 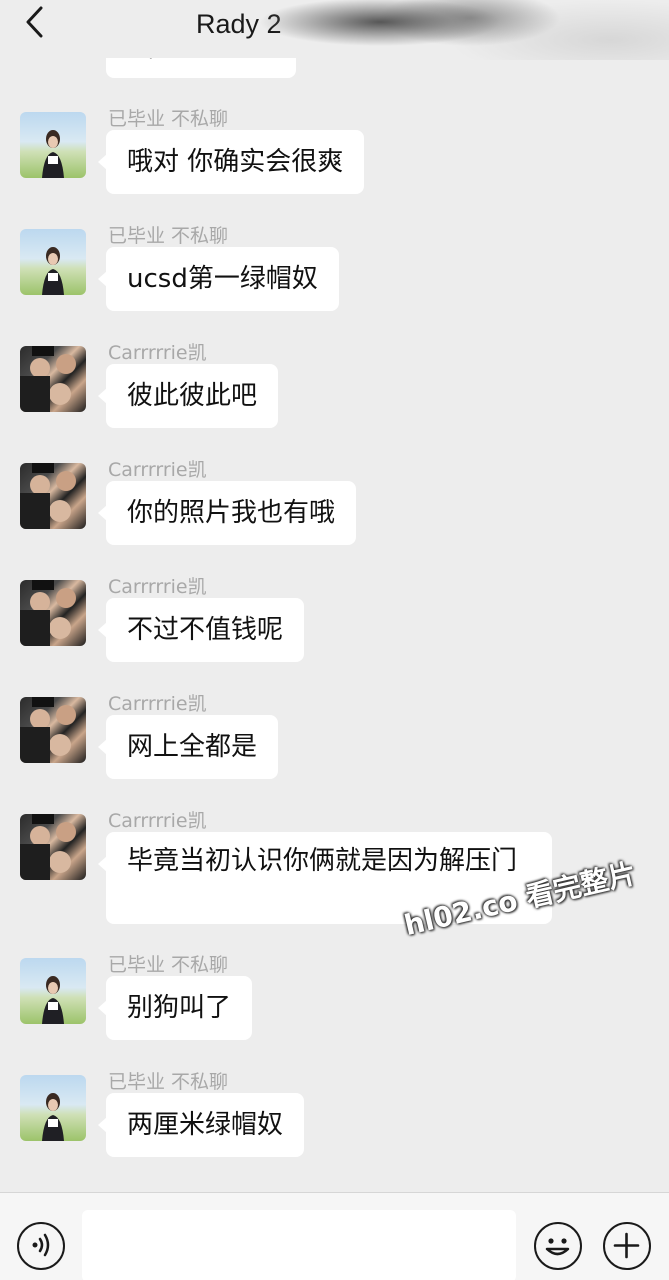 I want to click on message-bubble: ucsd第一绿帽奴, so click(x=218, y=279).